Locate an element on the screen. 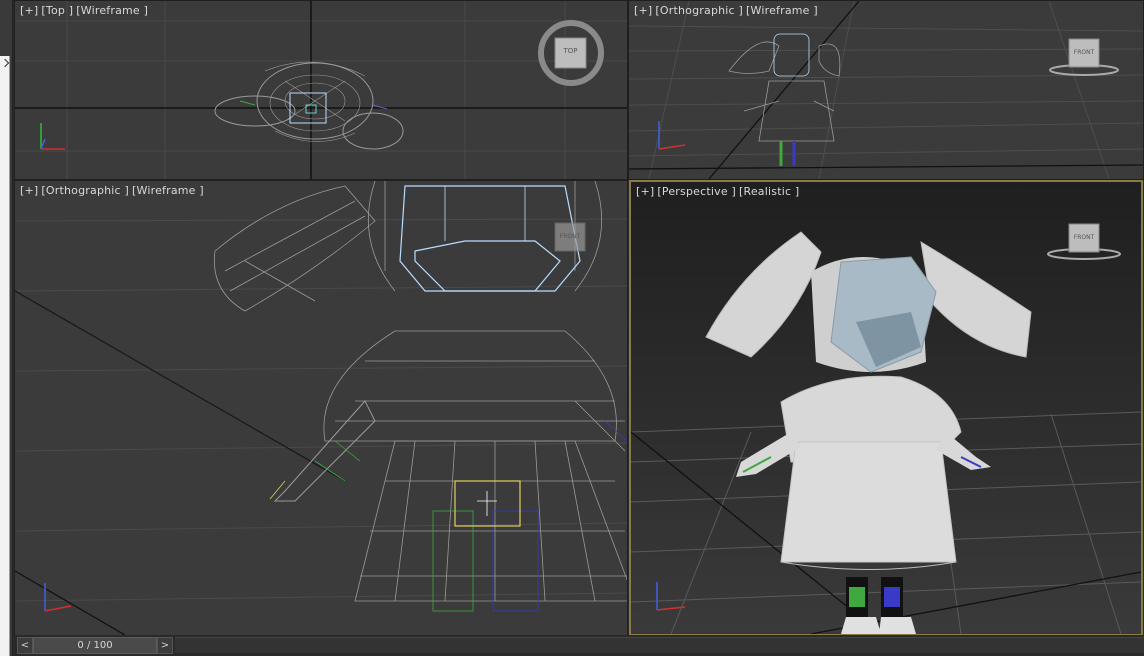 The image size is (1144, 656). viewport-view-menu: [Perspective ] is located at coordinates (696, 191).